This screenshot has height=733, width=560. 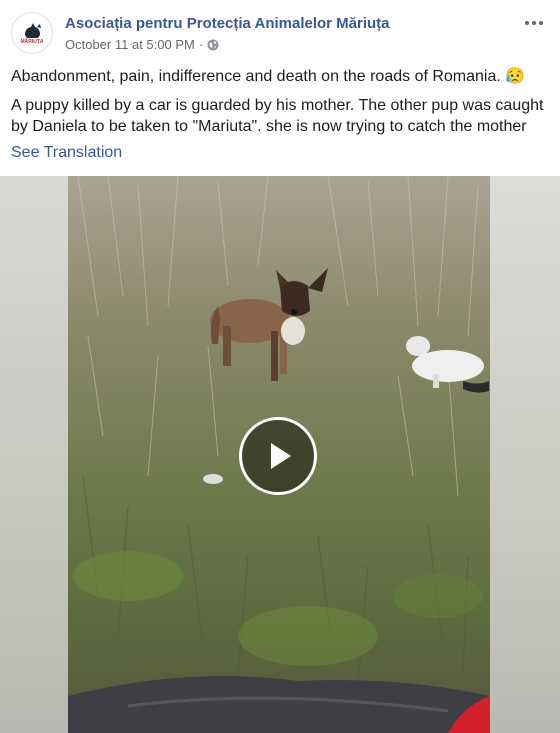 I want to click on play-icon, so click(x=281, y=456).